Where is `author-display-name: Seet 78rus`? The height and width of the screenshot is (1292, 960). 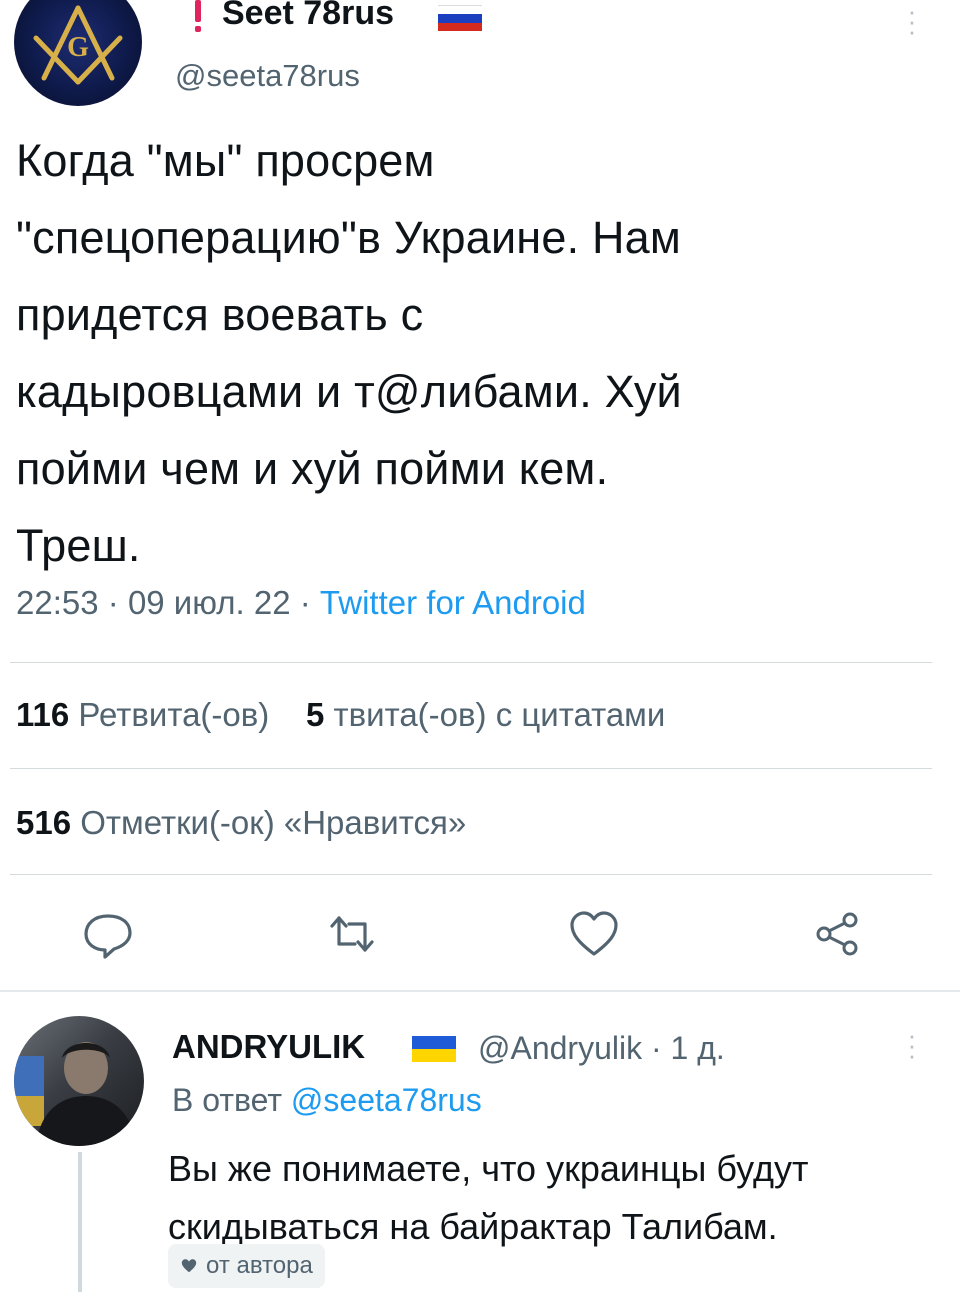
author-display-name: Seet 78rus is located at coordinates (308, 16).